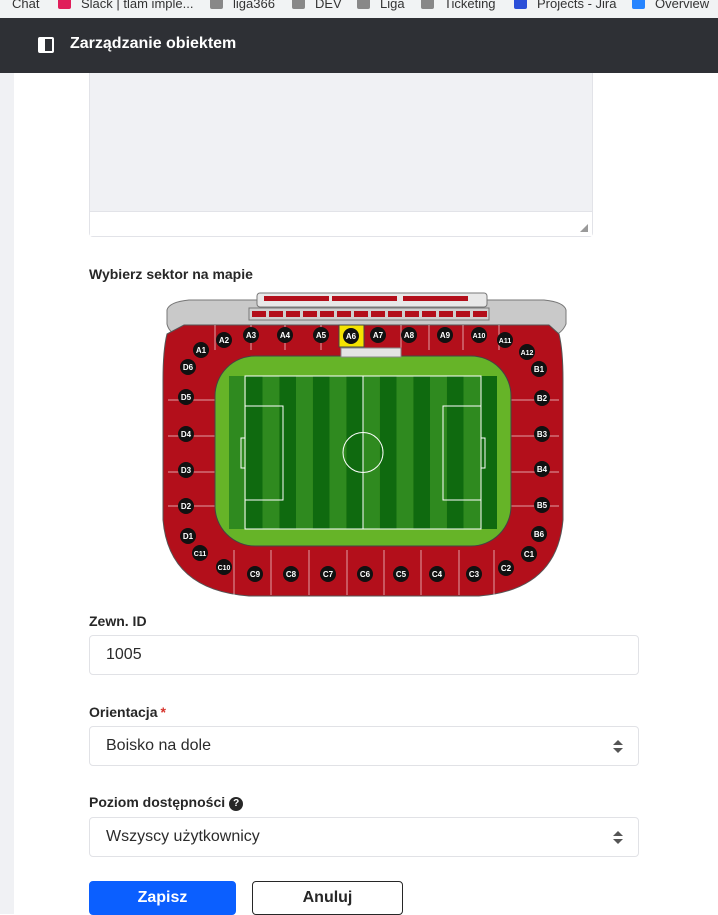 This screenshot has width=718, height=915. What do you see at coordinates (46, 45) in the screenshot?
I see `sidebar-toggle-icon` at bounding box center [46, 45].